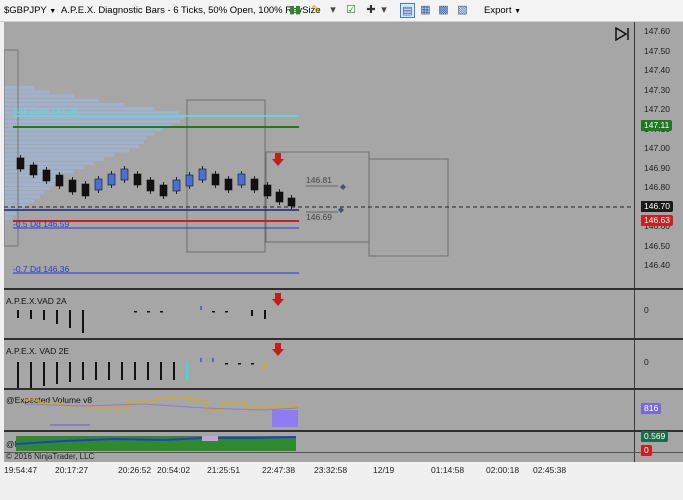 This screenshot has width=683, height=500. Describe the element at coordinates (21, 470) in the screenshot. I see `time-tick: 19:54:47` at that location.